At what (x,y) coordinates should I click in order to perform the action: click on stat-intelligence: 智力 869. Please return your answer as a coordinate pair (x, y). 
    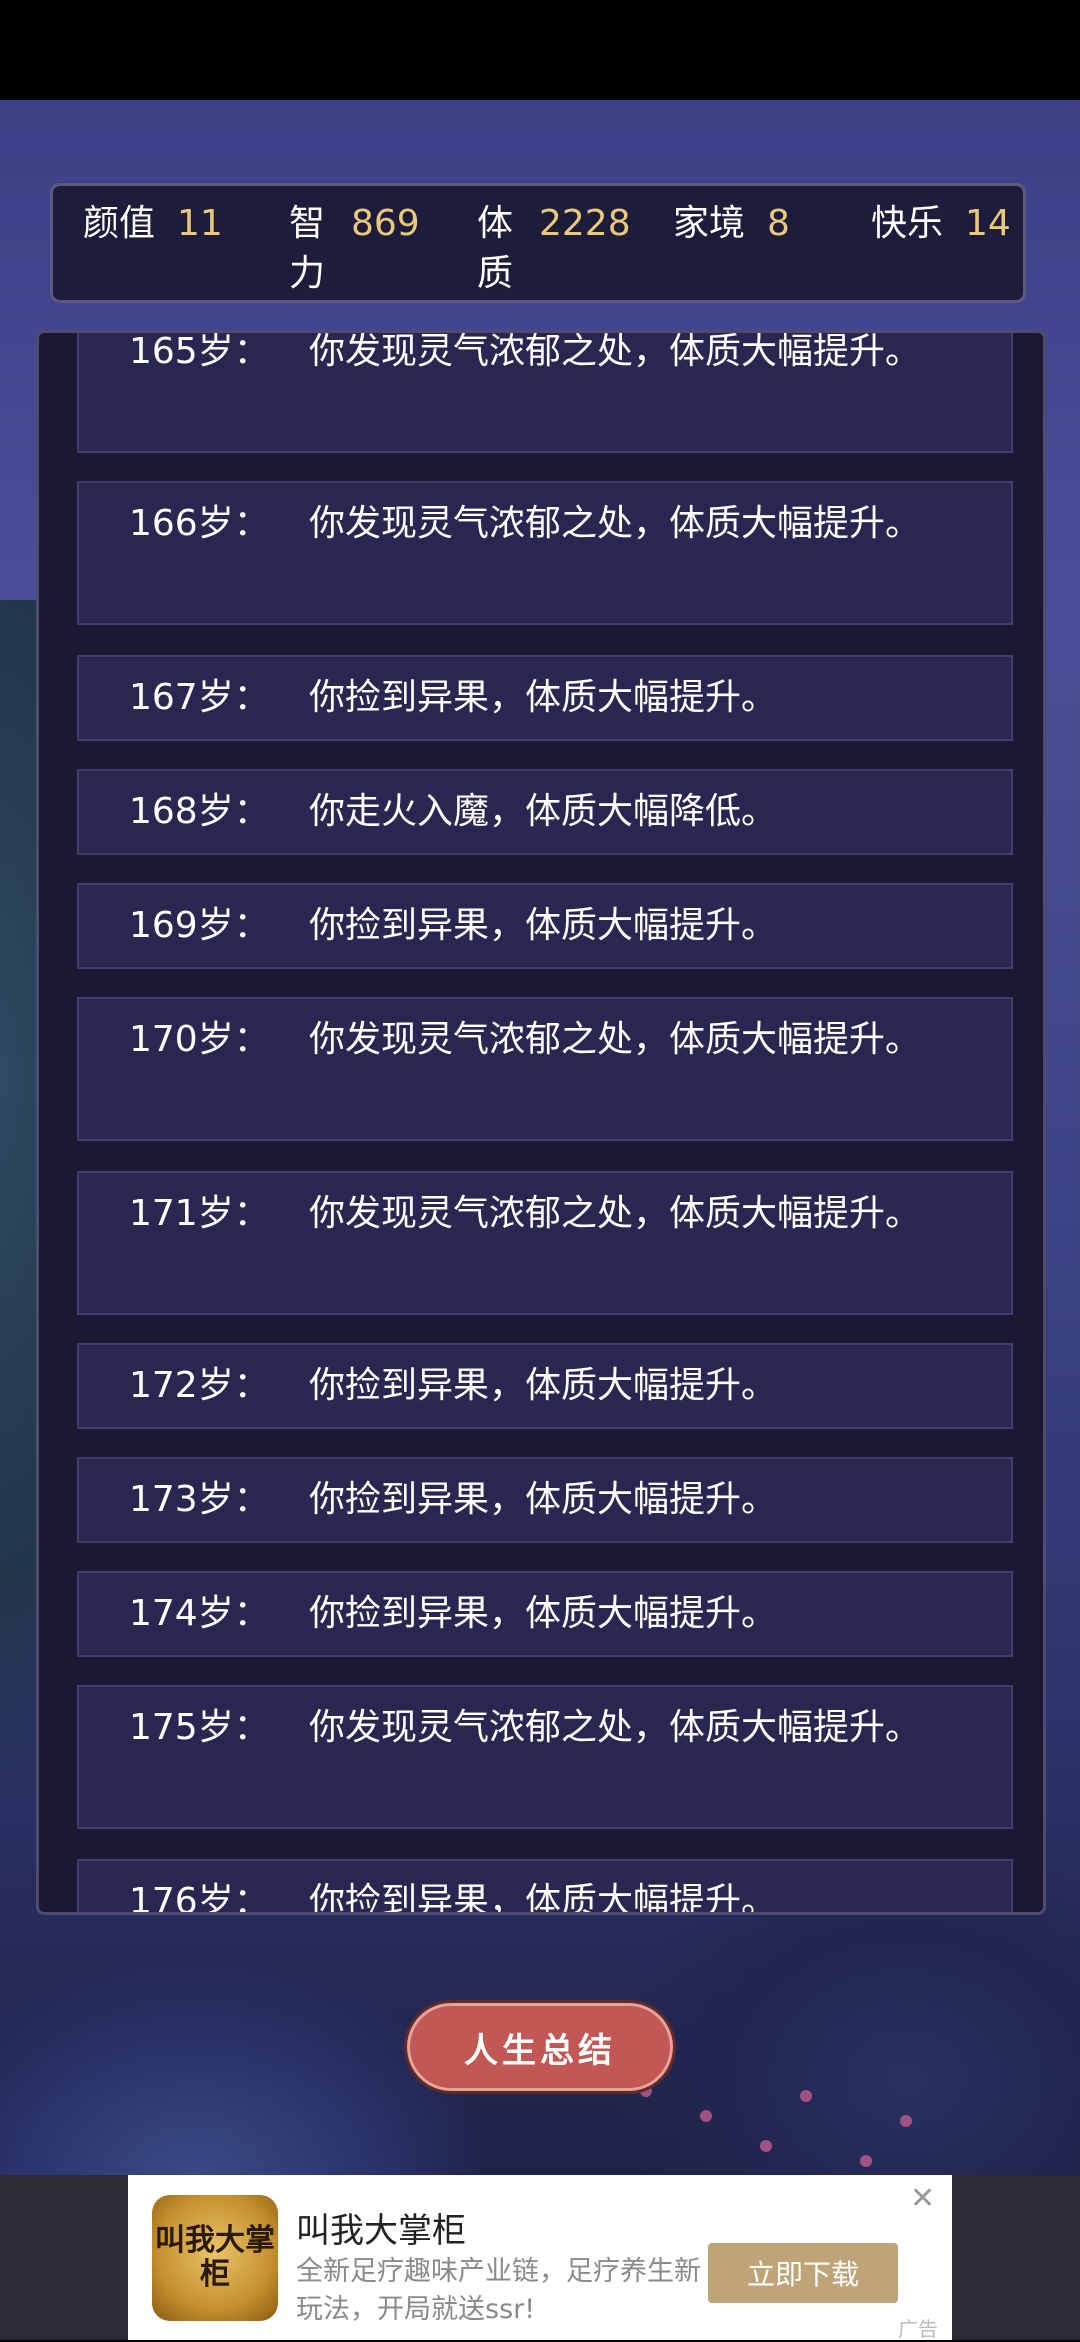
    Looking at the image, I should click on (354, 249).